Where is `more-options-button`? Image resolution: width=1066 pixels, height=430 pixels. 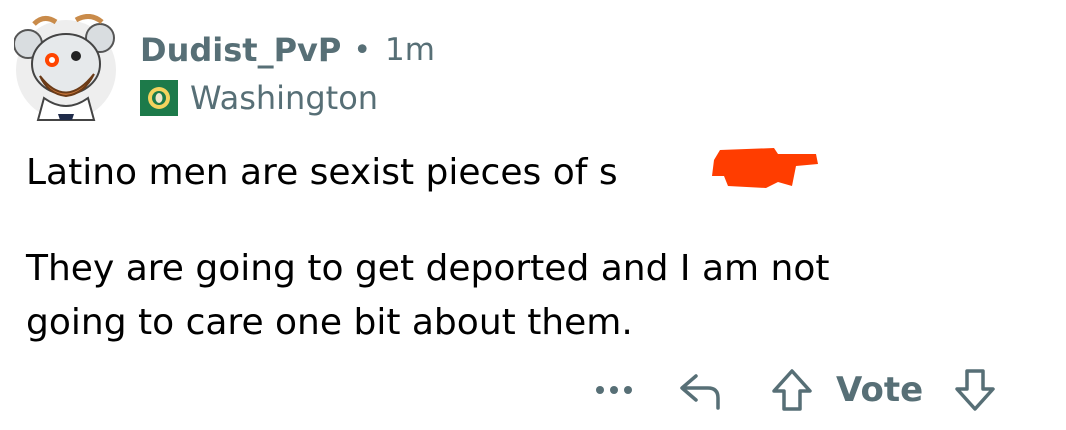 more-options-button is located at coordinates (614, 390).